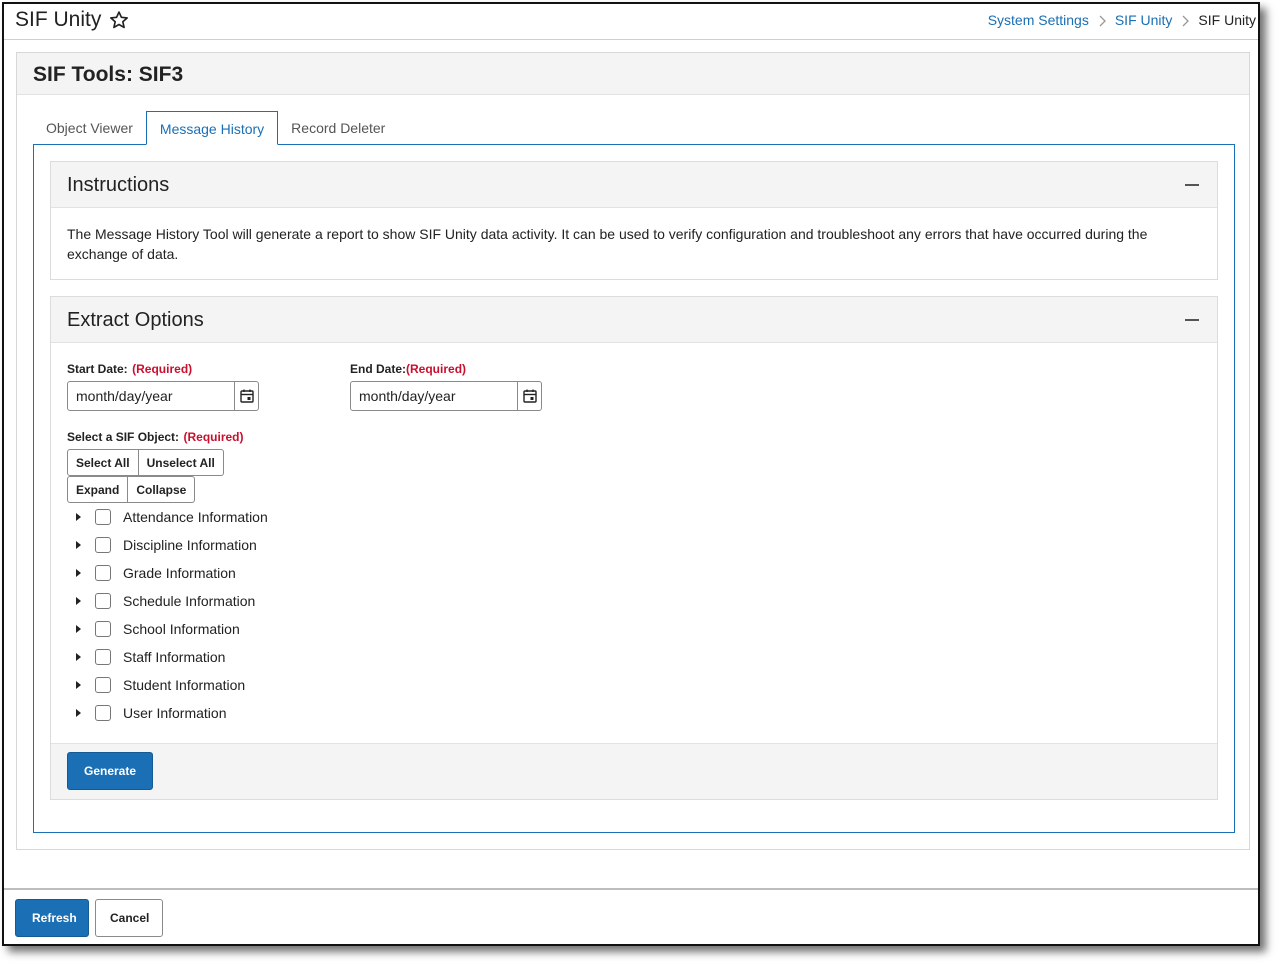 The height and width of the screenshot is (973, 1285). What do you see at coordinates (155, 437) in the screenshot?
I see `sif-object-label: Select a SIF Object: (Required)` at bounding box center [155, 437].